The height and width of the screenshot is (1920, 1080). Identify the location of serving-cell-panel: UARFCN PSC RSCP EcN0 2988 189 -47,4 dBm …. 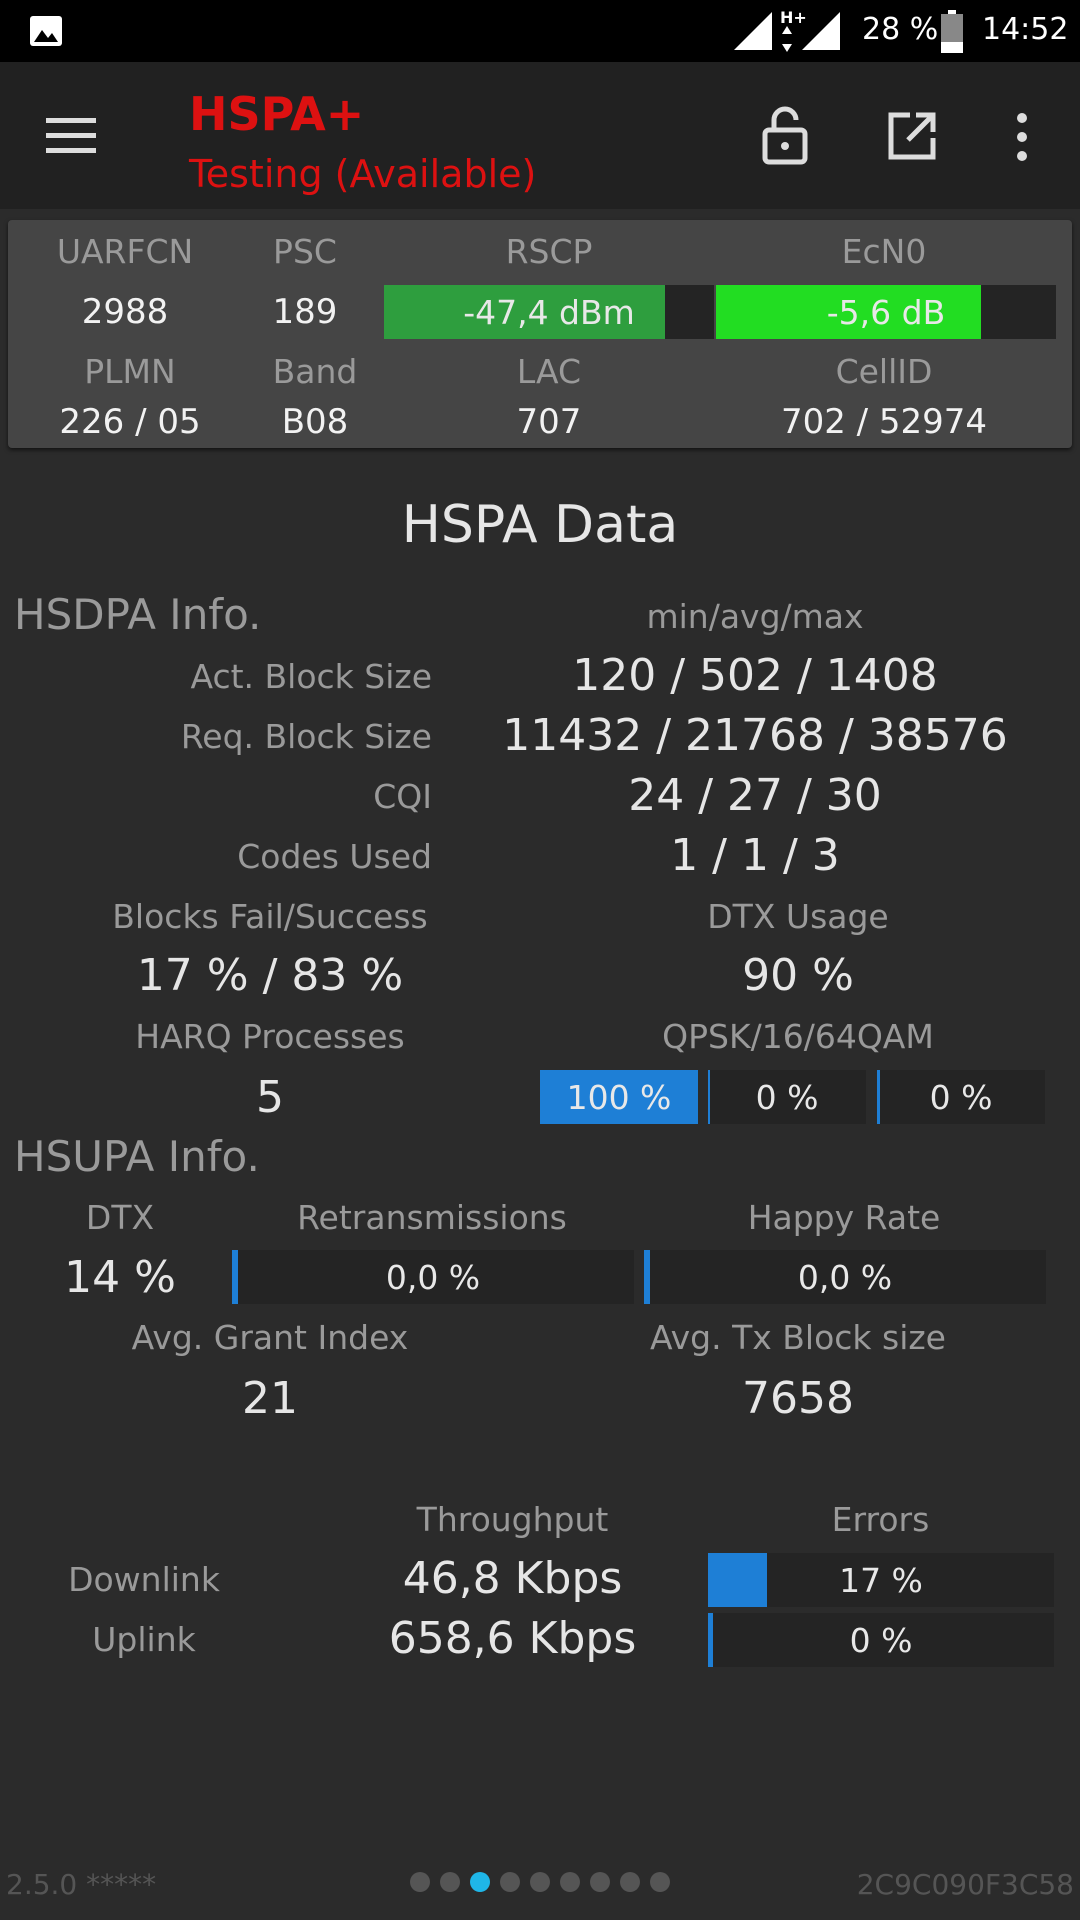
(540, 334).